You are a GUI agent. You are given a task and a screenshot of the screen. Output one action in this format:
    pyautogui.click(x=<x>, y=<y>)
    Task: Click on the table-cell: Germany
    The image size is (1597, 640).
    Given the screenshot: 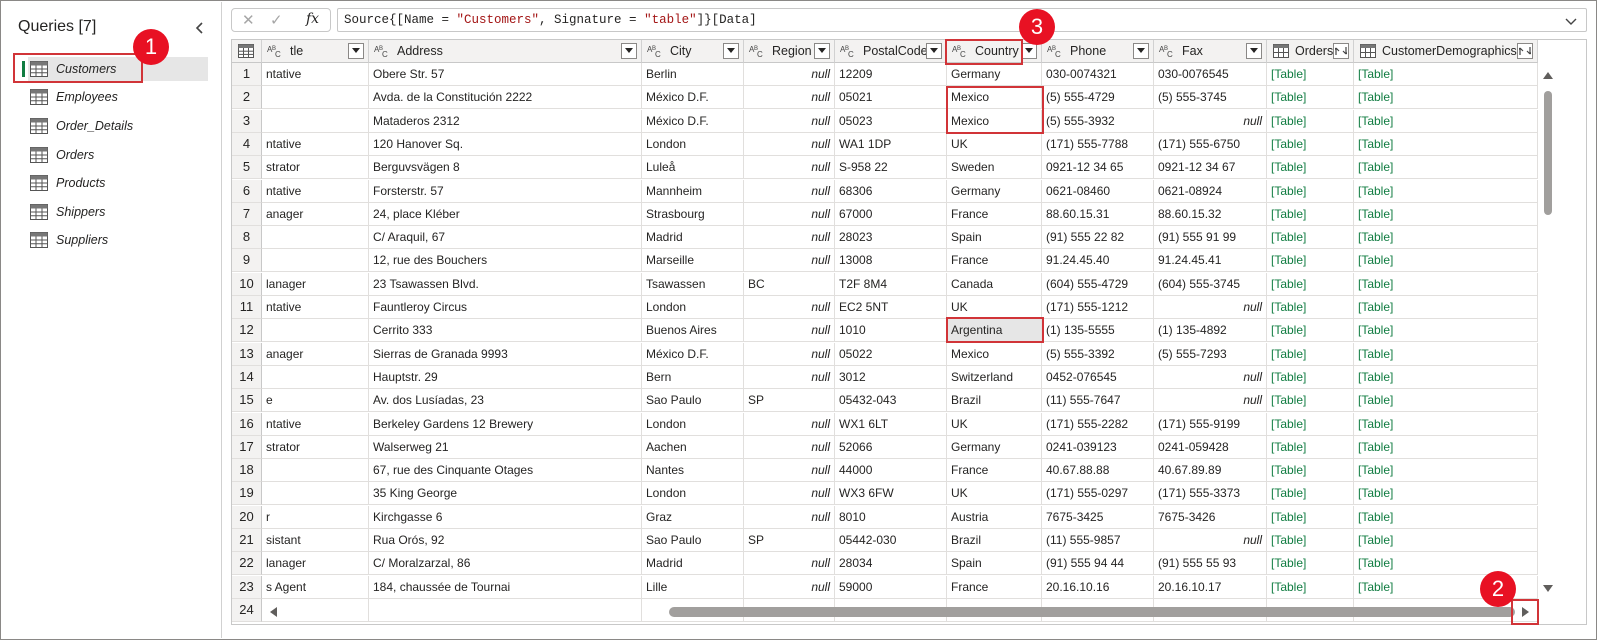 What is the action you would take?
    pyautogui.click(x=994, y=447)
    